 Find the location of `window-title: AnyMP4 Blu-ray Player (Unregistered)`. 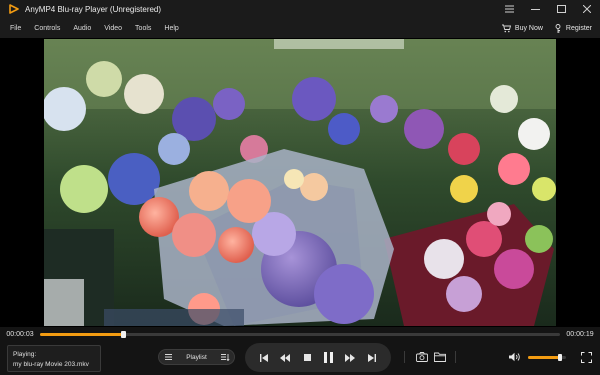

window-title: AnyMP4 Blu-ray Player (Unregistered) is located at coordinates (93, 9).